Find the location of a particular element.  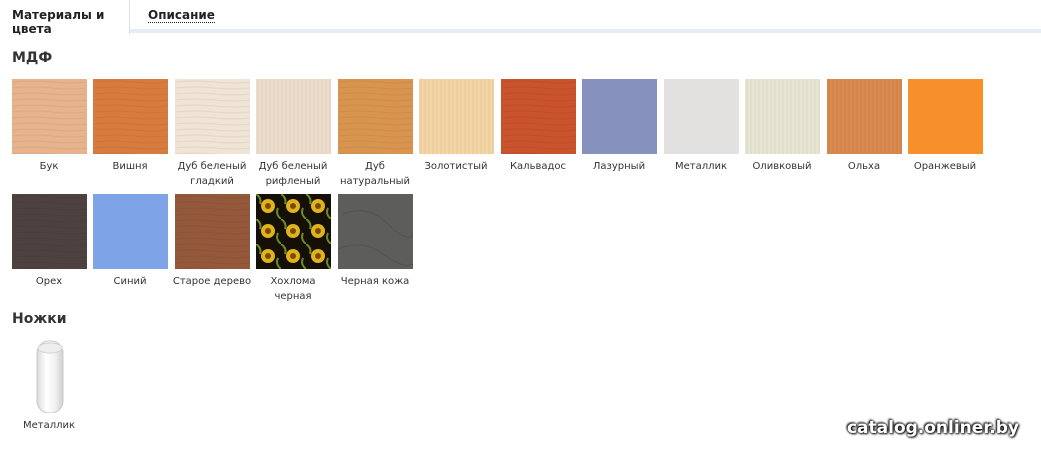

swatch-label: Синий is located at coordinates (130, 281).